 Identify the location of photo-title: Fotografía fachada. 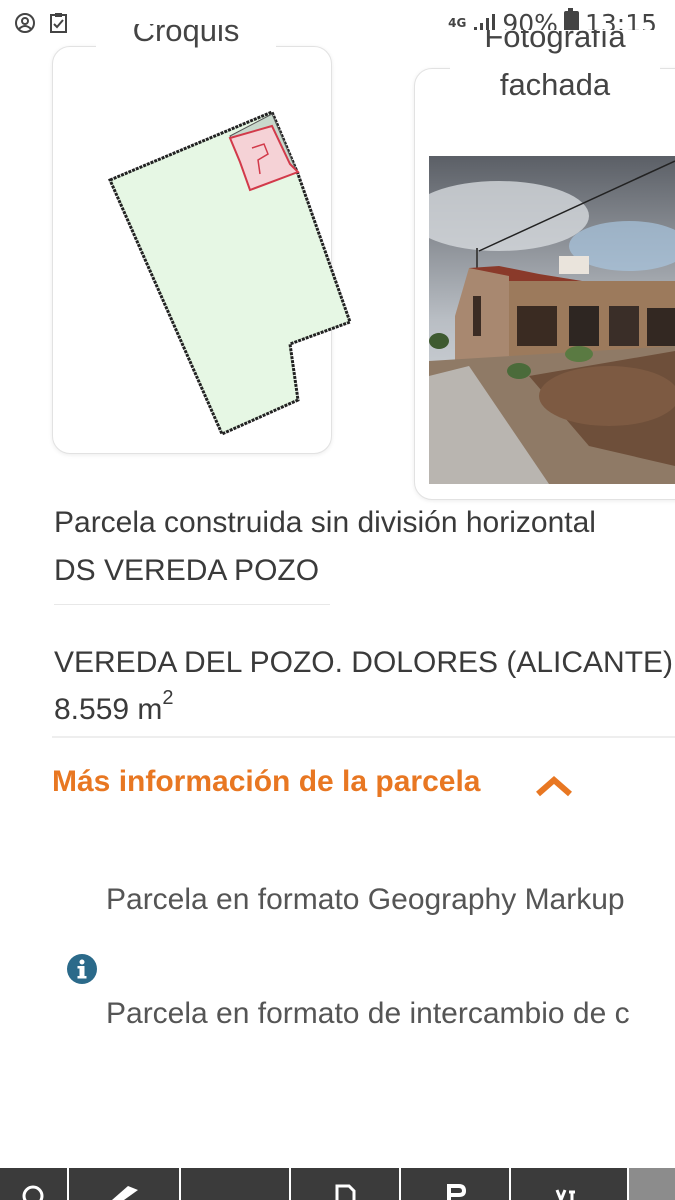
(555, 68).